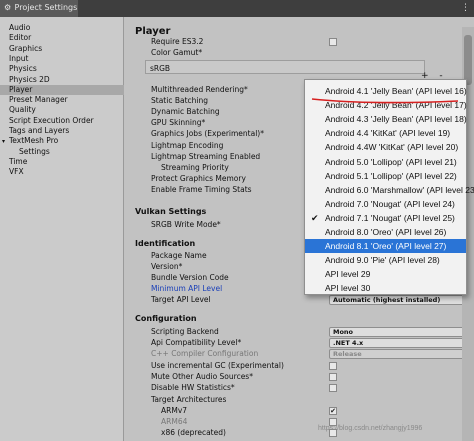 The width and height of the screenshot is (474, 441). What do you see at coordinates (312, 343) in the screenshot?
I see `config-row: Api Compatibility Level* .NET 4.x` at bounding box center [312, 343].